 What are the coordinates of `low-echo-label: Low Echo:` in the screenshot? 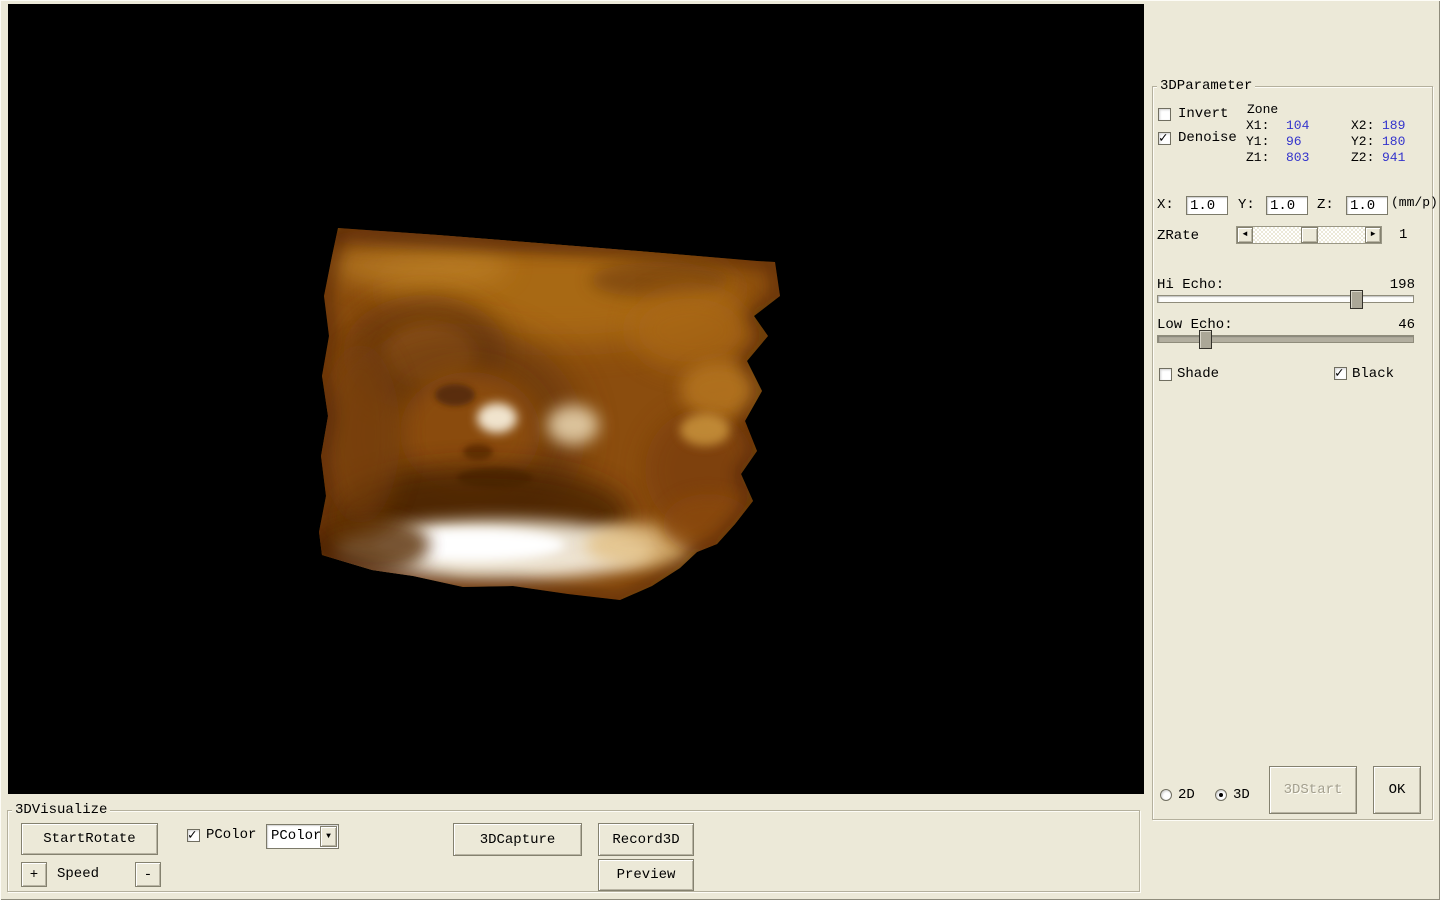 It's located at (1195, 325).